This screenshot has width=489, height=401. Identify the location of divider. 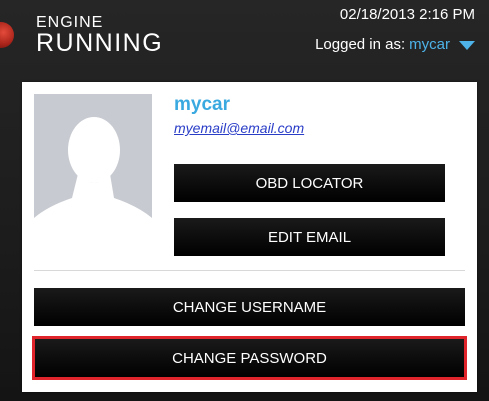
(249, 270).